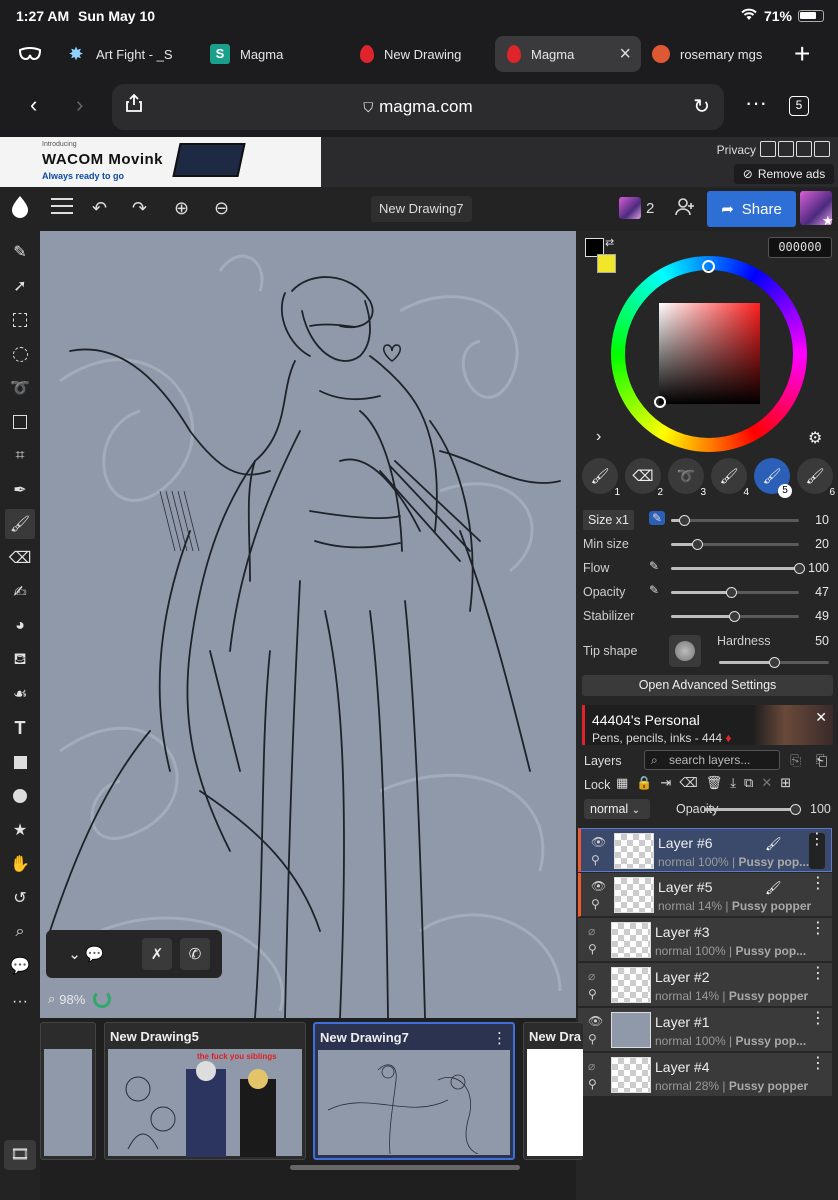 The height and width of the screenshot is (1200, 838). Describe the element at coordinates (708, 266) in the screenshot. I see `hue-knob` at that location.